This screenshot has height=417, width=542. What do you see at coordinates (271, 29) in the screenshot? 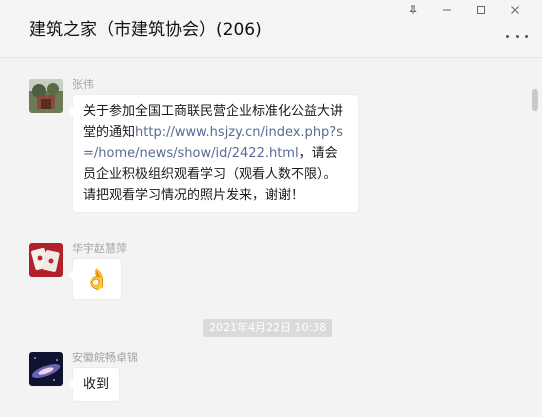
I see `title-bar: 建筑之家（市建筑协会）(206)` at bounding box center [271, 29].